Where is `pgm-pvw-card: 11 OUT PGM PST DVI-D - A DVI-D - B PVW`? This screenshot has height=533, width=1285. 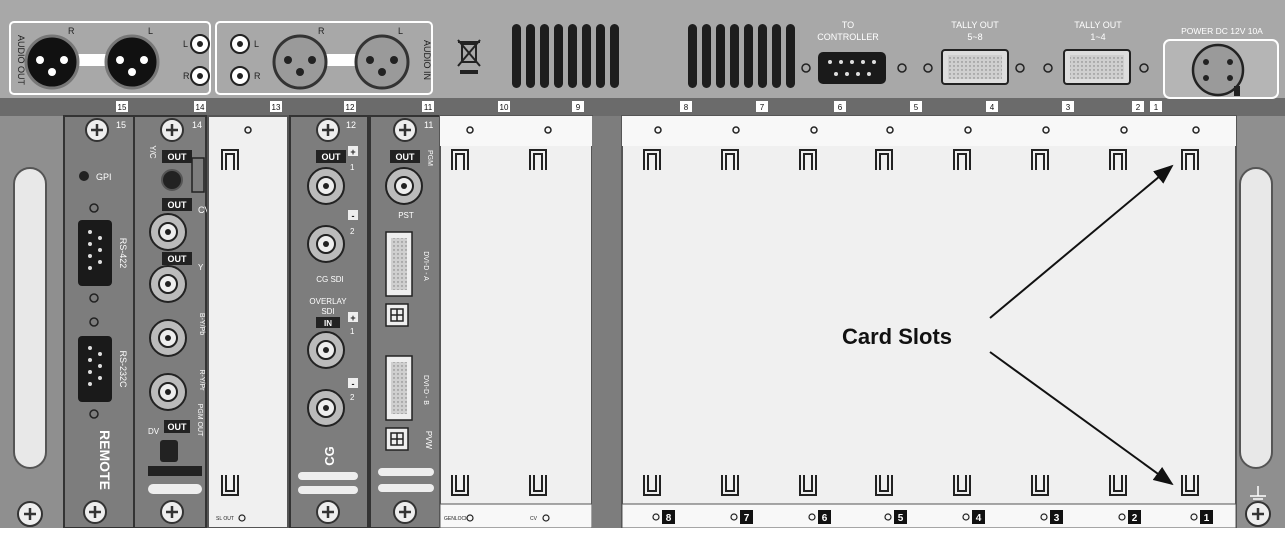 pgm-pvw-card: 11 OUT PGM PST DVI-D - A DVI-D - B PVW is located at coordinates (405, 322).